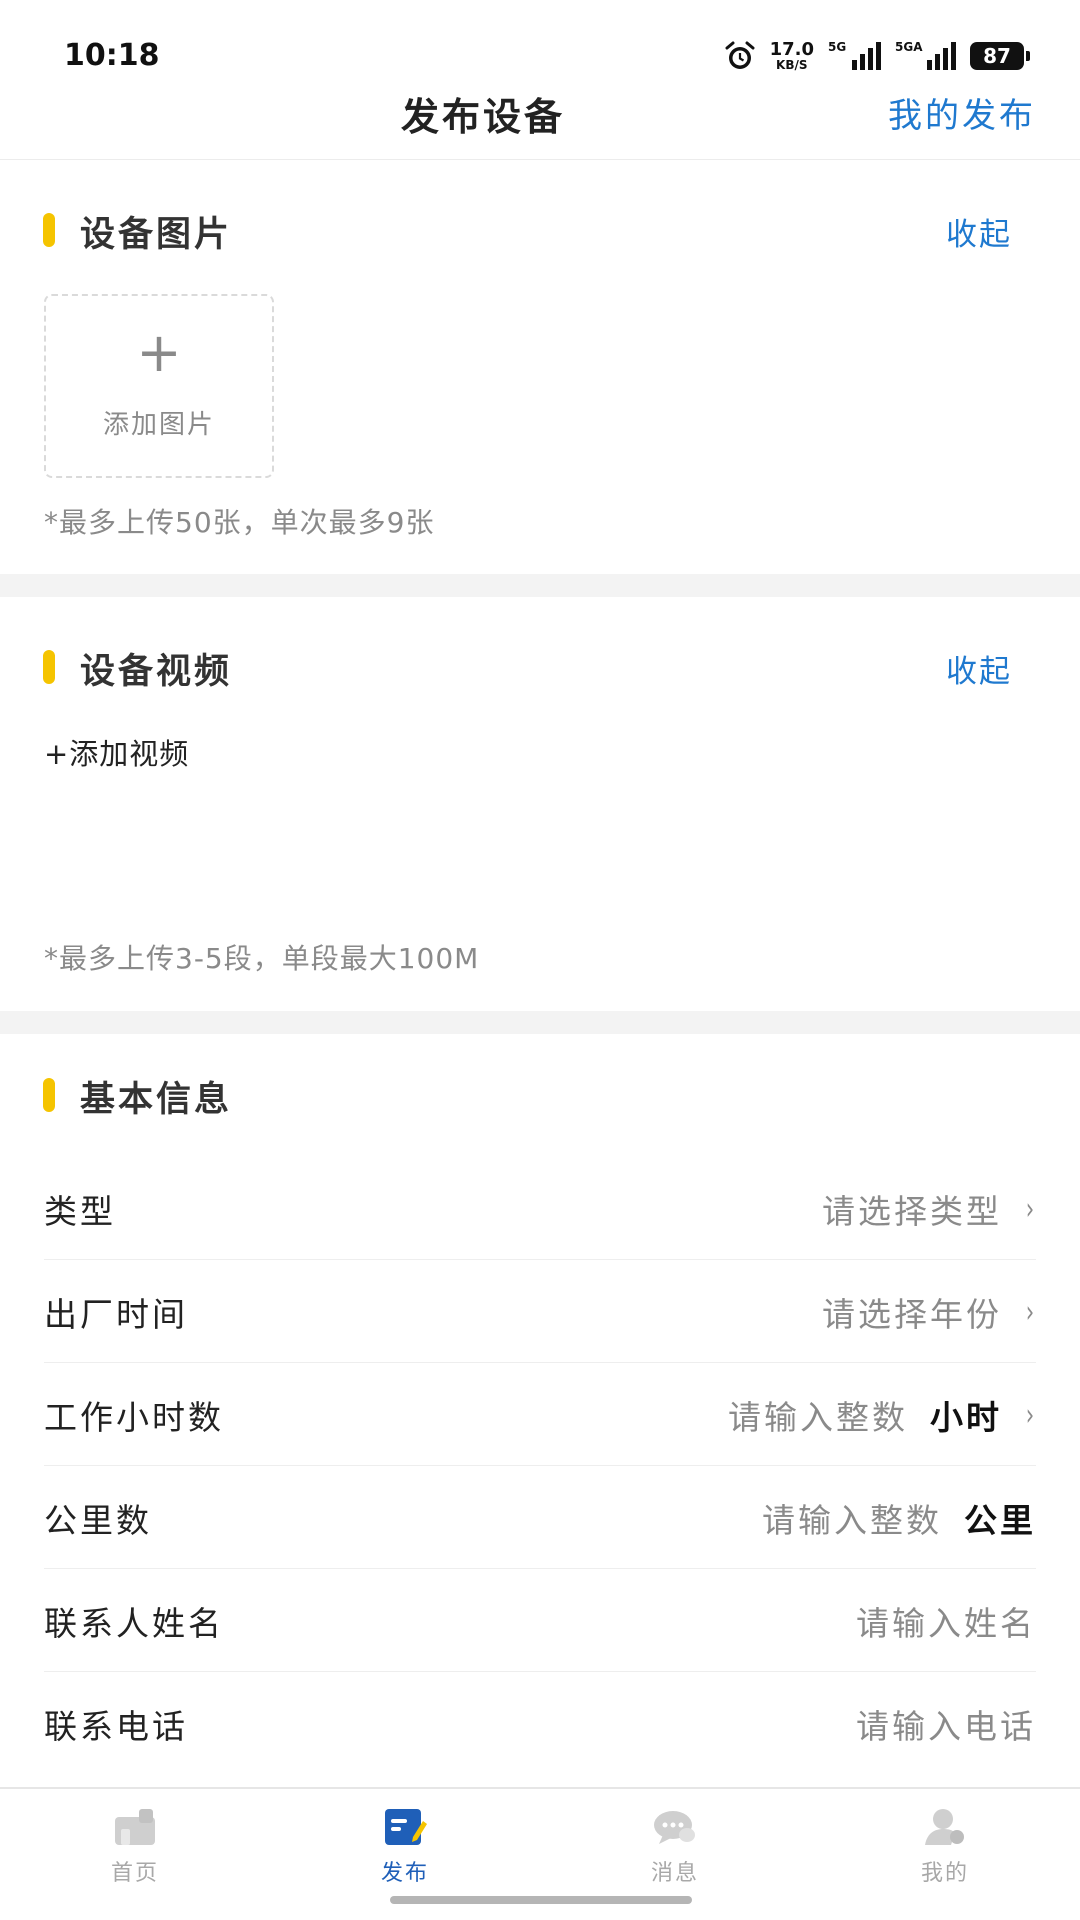 This screenshot has height=1920, width=1080. Describe the element at coordinates (792, 65) in the screenshot. I see `network-speed-unit: KB/S` at that location.